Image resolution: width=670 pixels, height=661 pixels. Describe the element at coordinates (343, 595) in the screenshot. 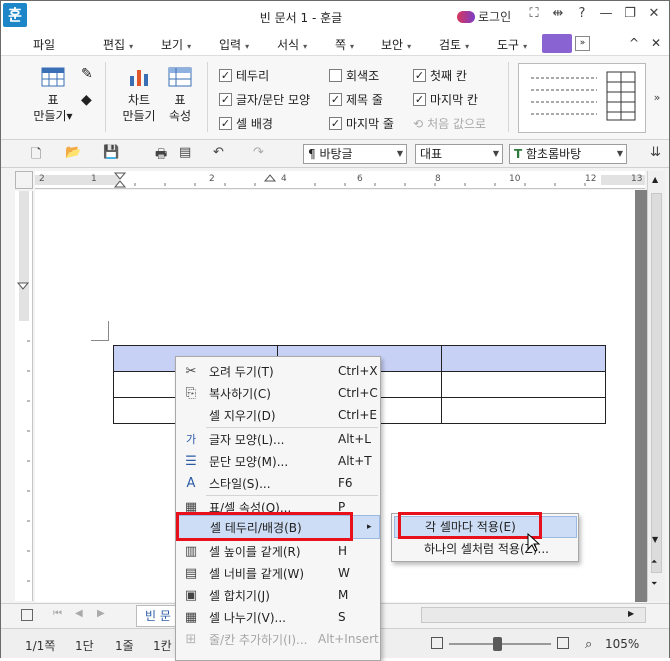

I see `ctx-merge-cells-shortcut: M` at that location.